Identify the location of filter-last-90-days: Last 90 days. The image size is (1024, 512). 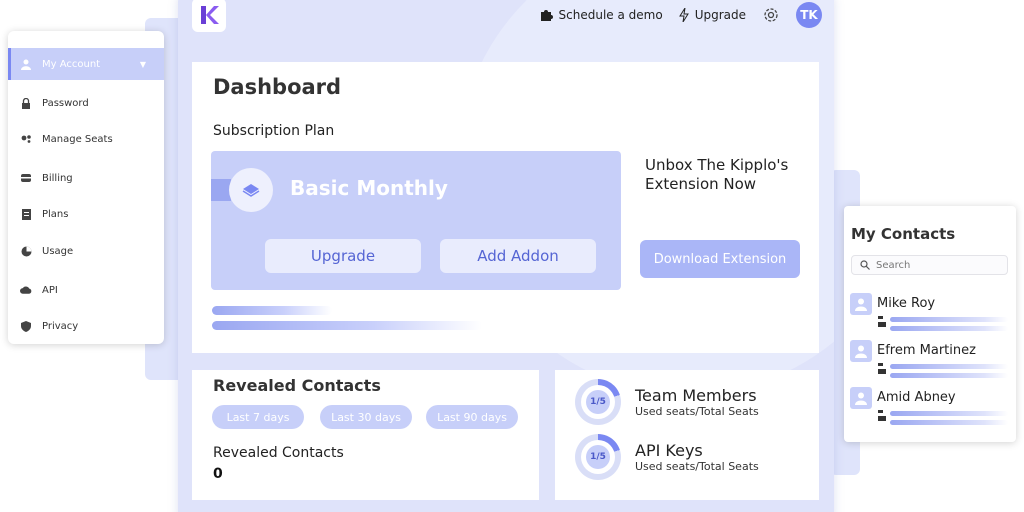
(472, 417).